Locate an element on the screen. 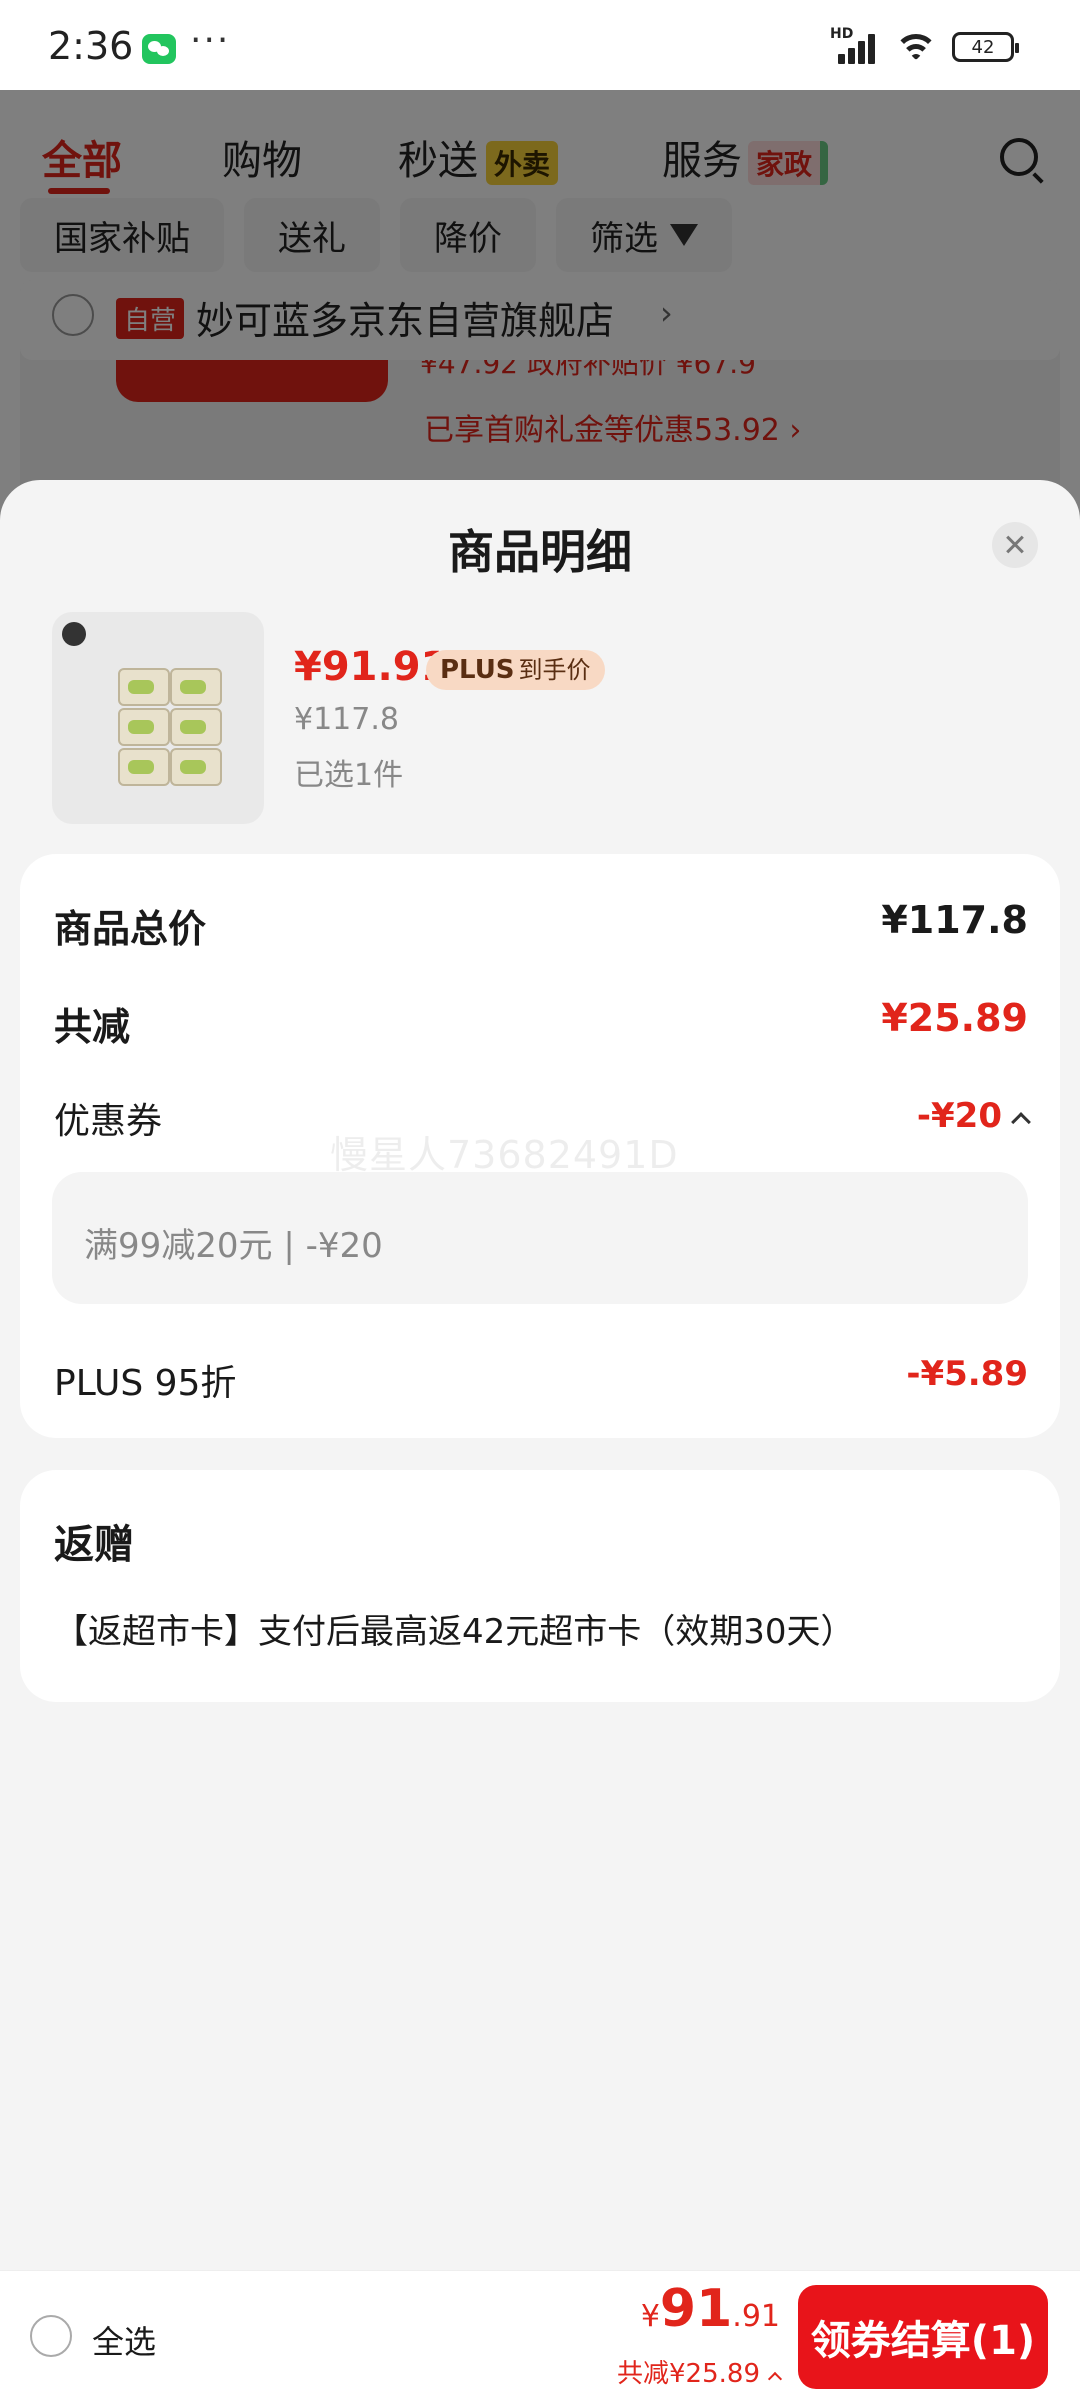 This screenshot has height=2400, width=1080. select-all-radio is located at coordinates (51, 2336).